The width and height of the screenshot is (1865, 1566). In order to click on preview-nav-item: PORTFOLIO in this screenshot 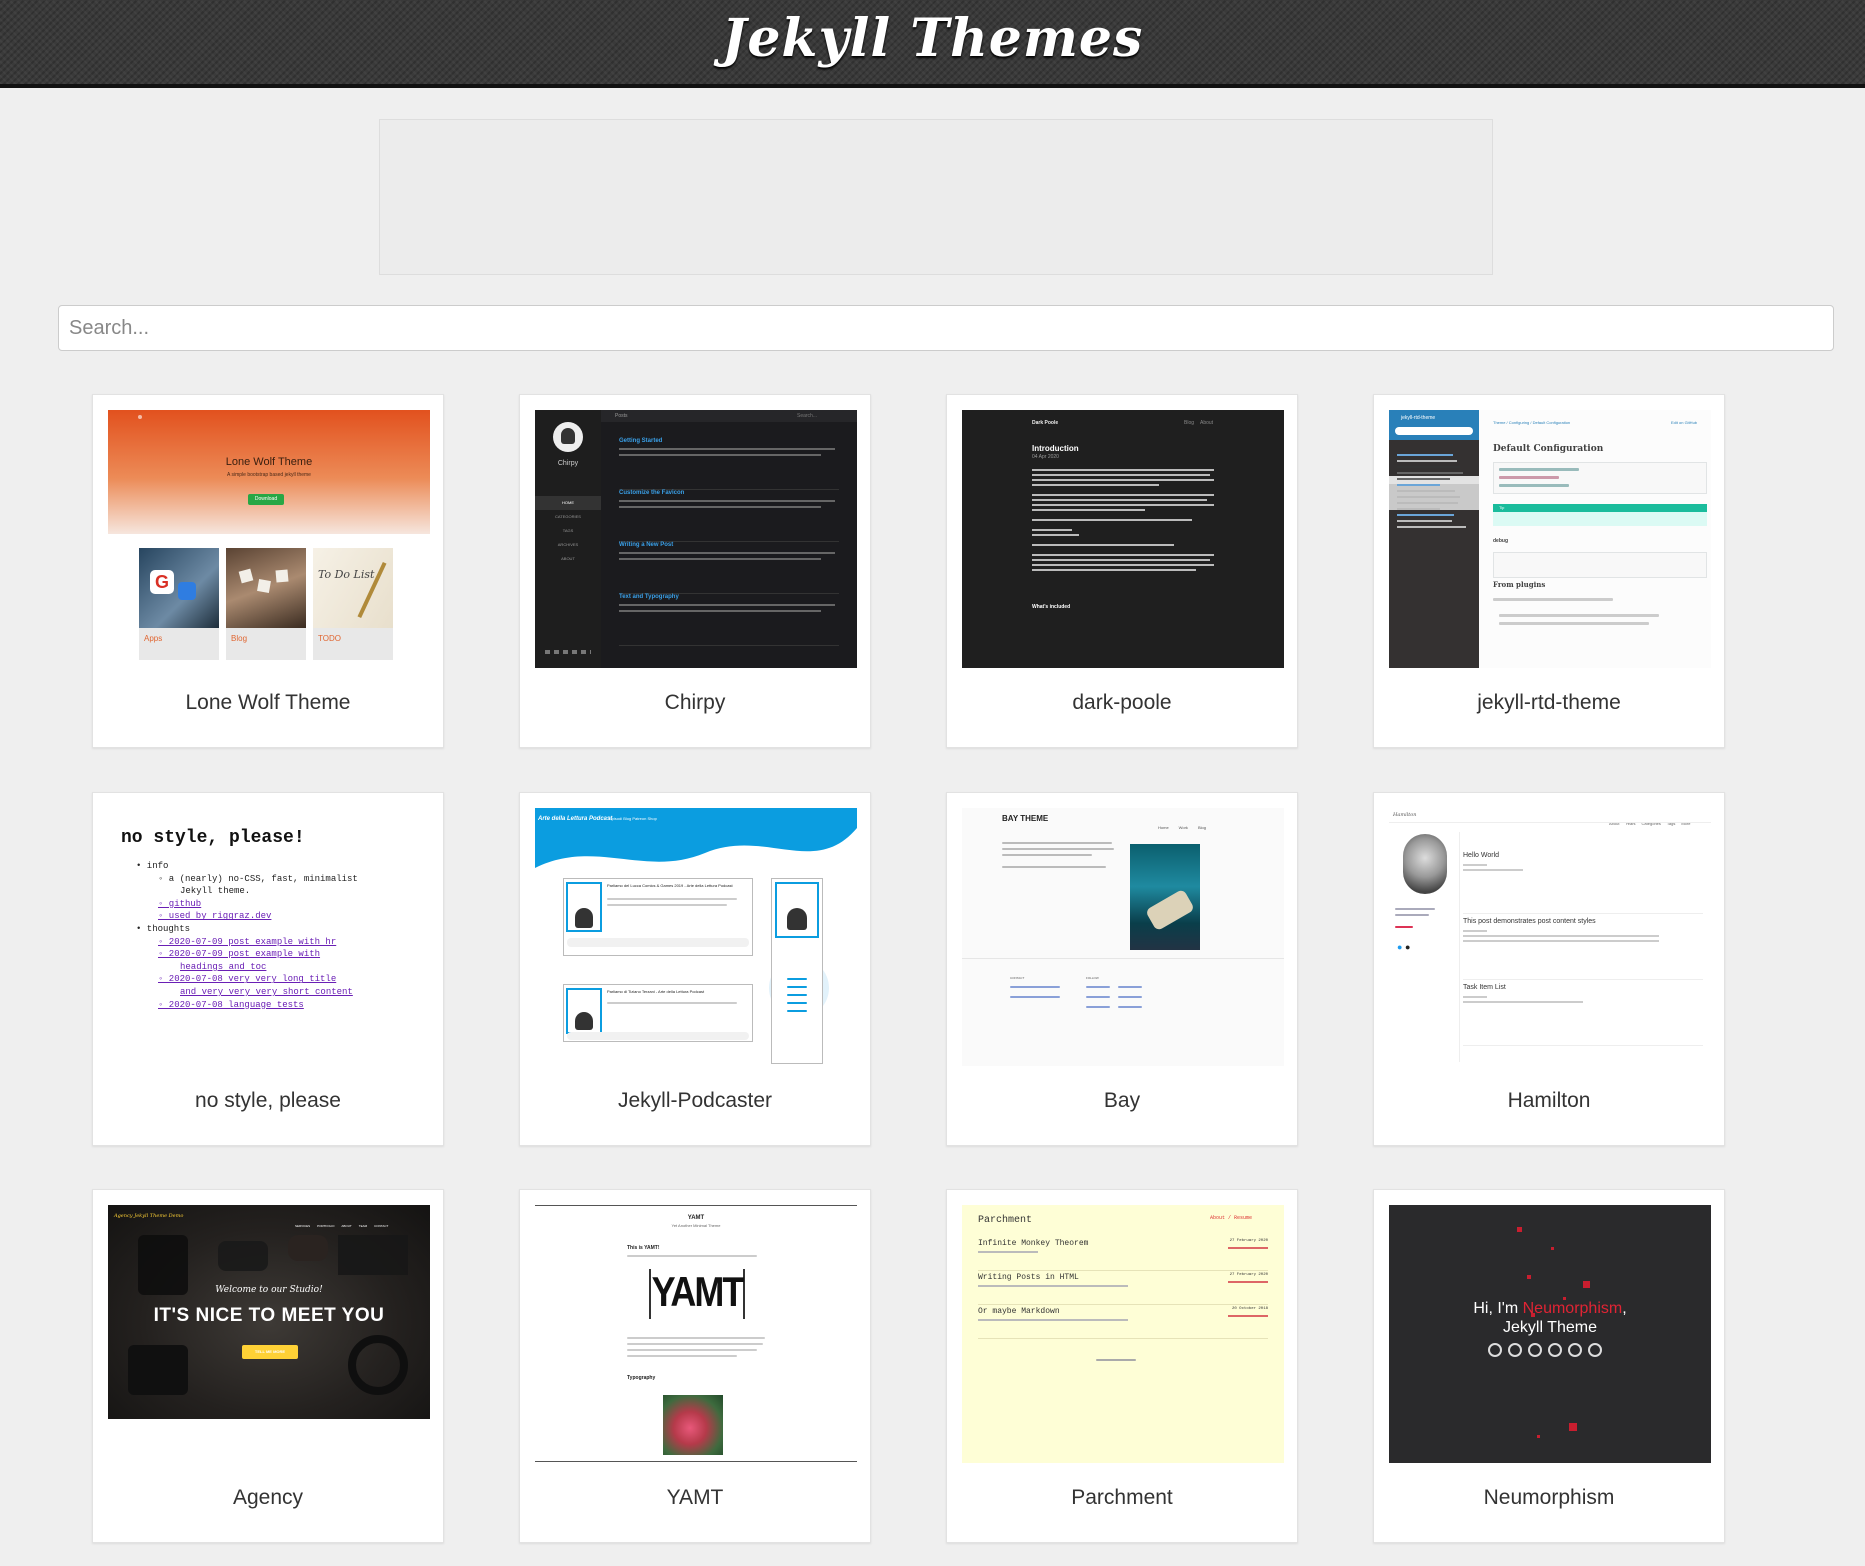, I will do `click(325, 1226)`.